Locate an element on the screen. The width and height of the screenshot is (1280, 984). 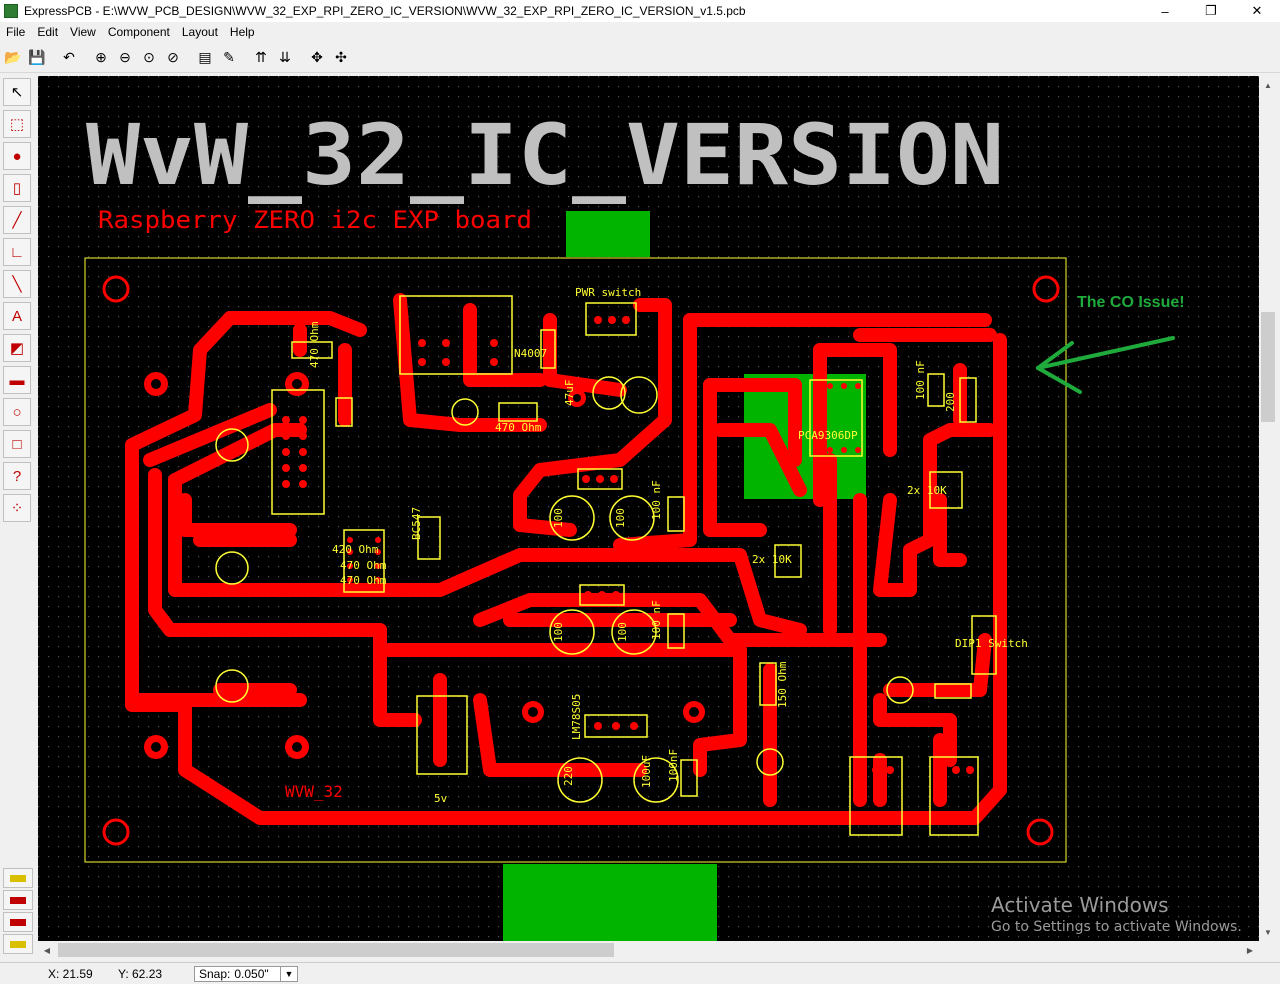
scroll-down-arrow-icon: ▼ is located at coordinates (1268, 932).